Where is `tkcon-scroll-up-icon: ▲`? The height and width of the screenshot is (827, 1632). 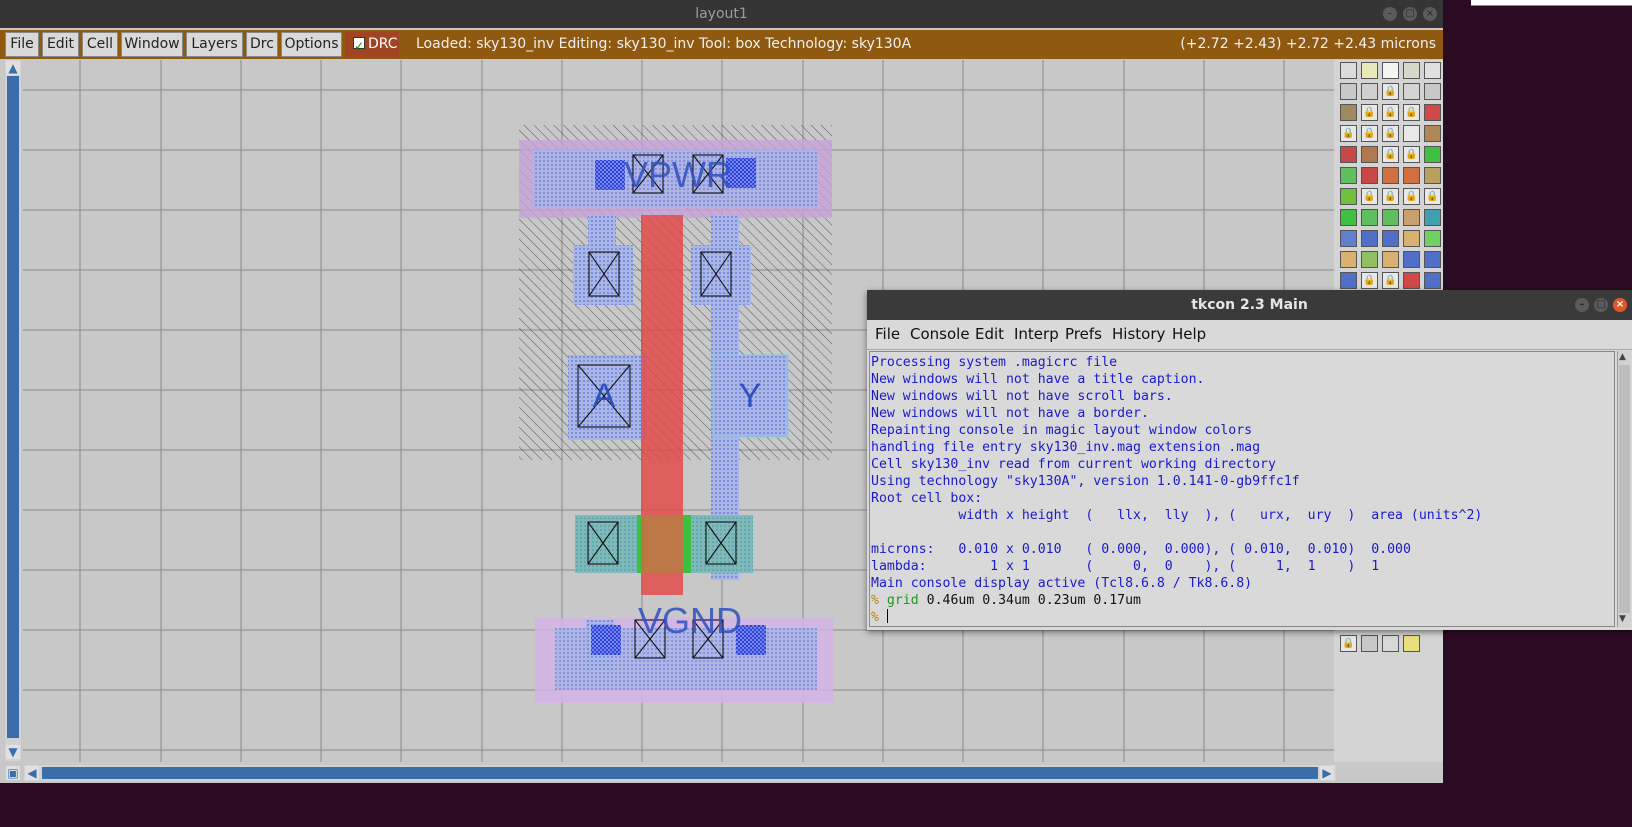
tkcon-scroll-up-icon: ▲ is located at coordinates (1622, 357).